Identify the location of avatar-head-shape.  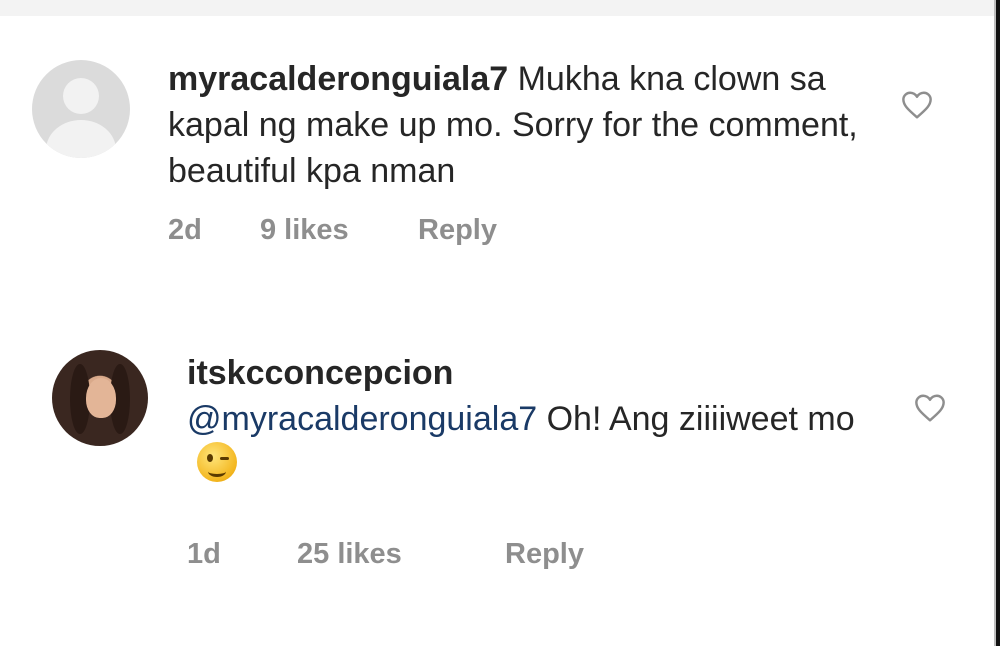
(81, 96).